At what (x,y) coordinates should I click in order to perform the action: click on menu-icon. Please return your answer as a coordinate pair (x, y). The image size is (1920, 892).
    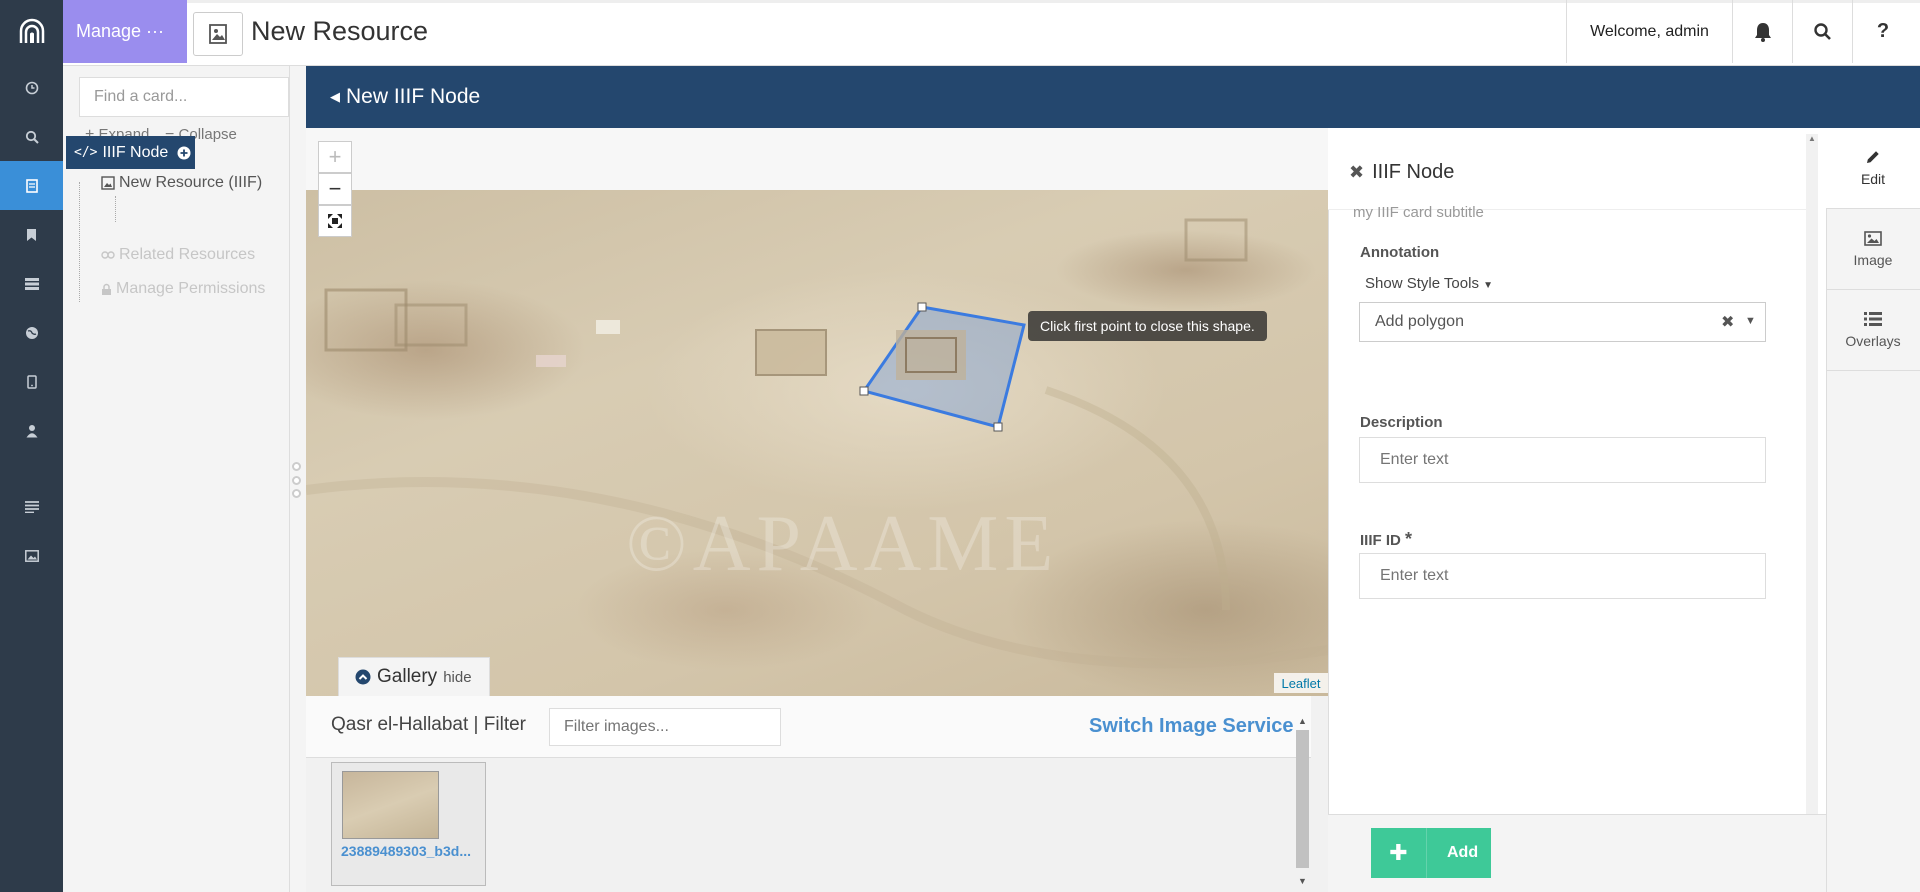
    Looking at the image, I should click on (31, 506).